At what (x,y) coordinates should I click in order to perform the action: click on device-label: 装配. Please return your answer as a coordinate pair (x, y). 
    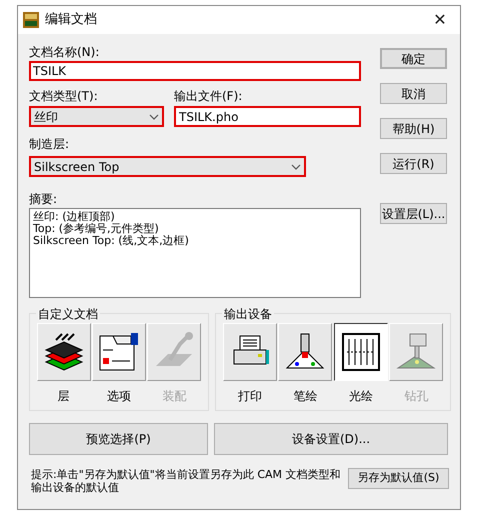
    Looking at the image, I should click on (174, 396).